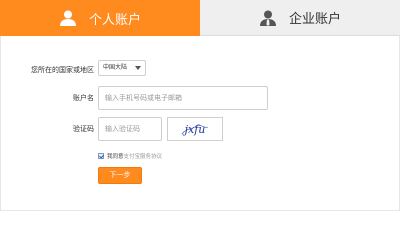 The image size is (400, 240). Describe the element at coordinates (101, 156) in the screenshot. I see `agree-checkbox` at that location.